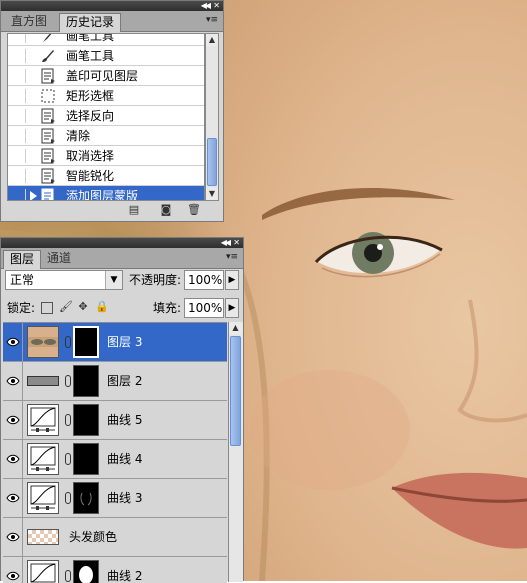 The height and width of the screenshot is (583, 527). What do you see at coordinates (48, 56) in the screenshot?
I see `brush-icon` at bounding box center [48, 56].